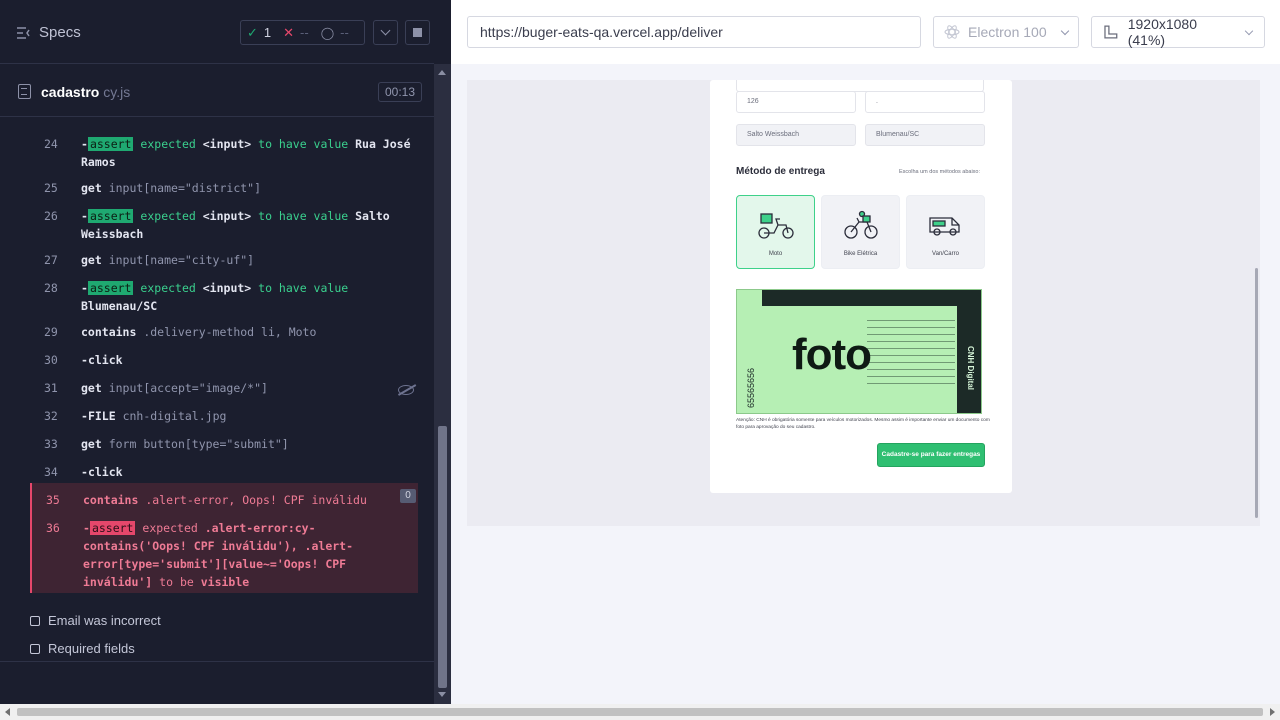 The height and width of the screenshot is (720, 1280). I want to click on command-number: 29, so click(51, 332).